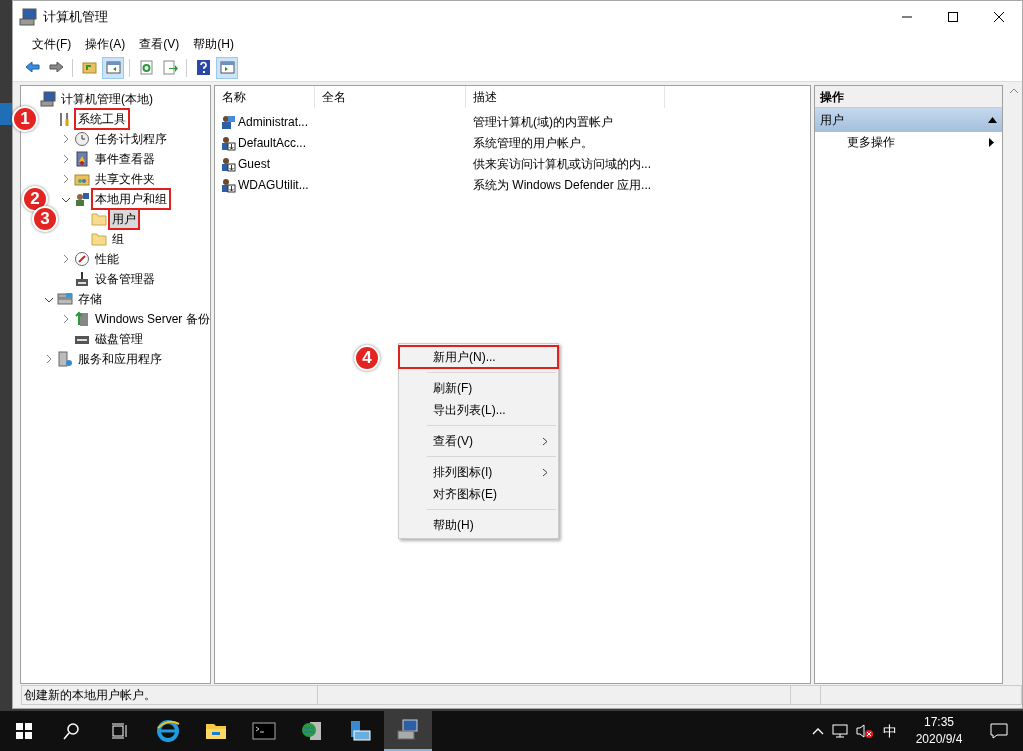  What do you see at coordinates (999, 17) in the screenshot?
I see `close-icon` at bounding box center [999, 17].